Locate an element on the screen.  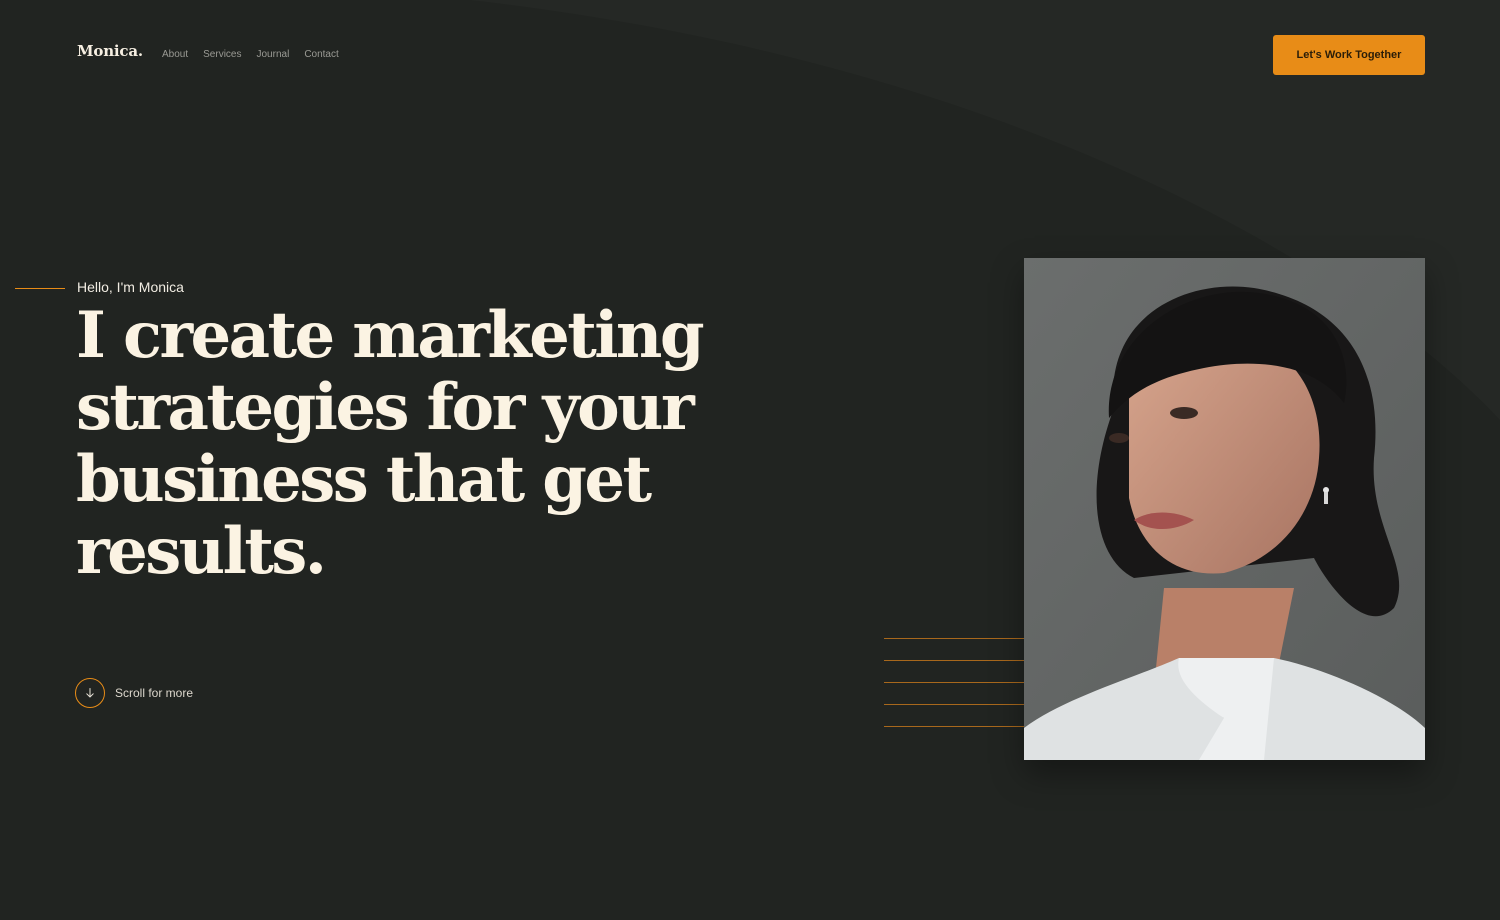
decorative-lines is located at coordinates (954, 693).